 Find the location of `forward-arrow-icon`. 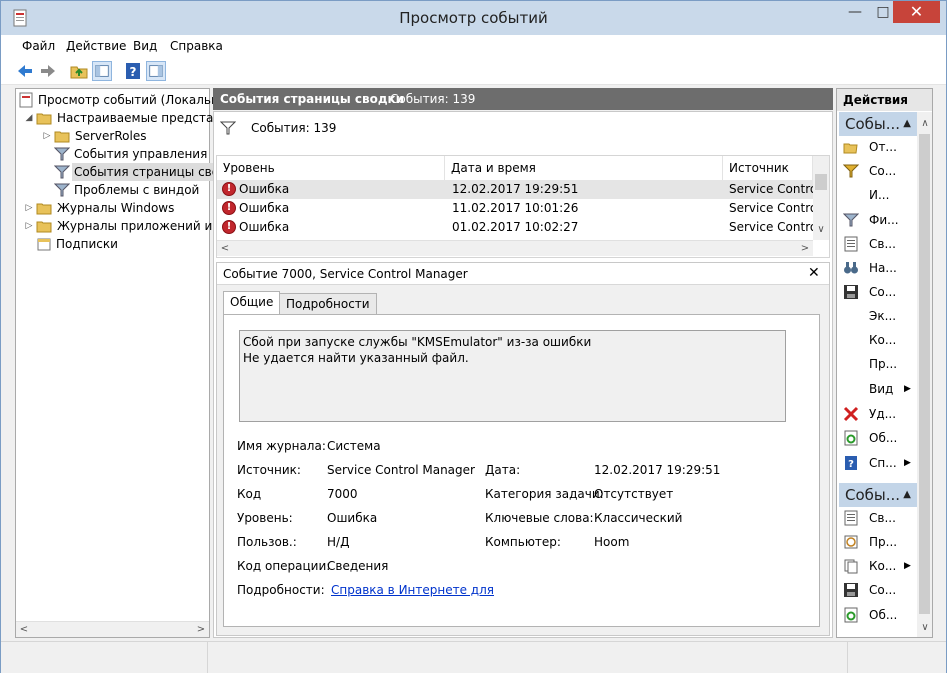

forward-arrow-icon is located at coordinates (48, 71).